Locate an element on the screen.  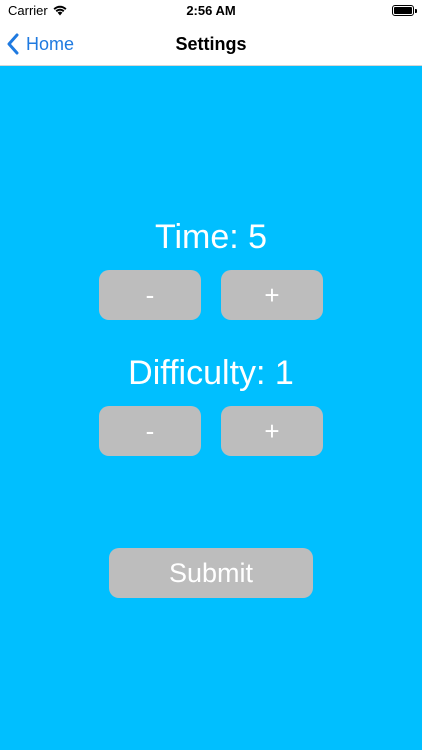
status-time: 2:56 AM is located at coordinates (211, 10).